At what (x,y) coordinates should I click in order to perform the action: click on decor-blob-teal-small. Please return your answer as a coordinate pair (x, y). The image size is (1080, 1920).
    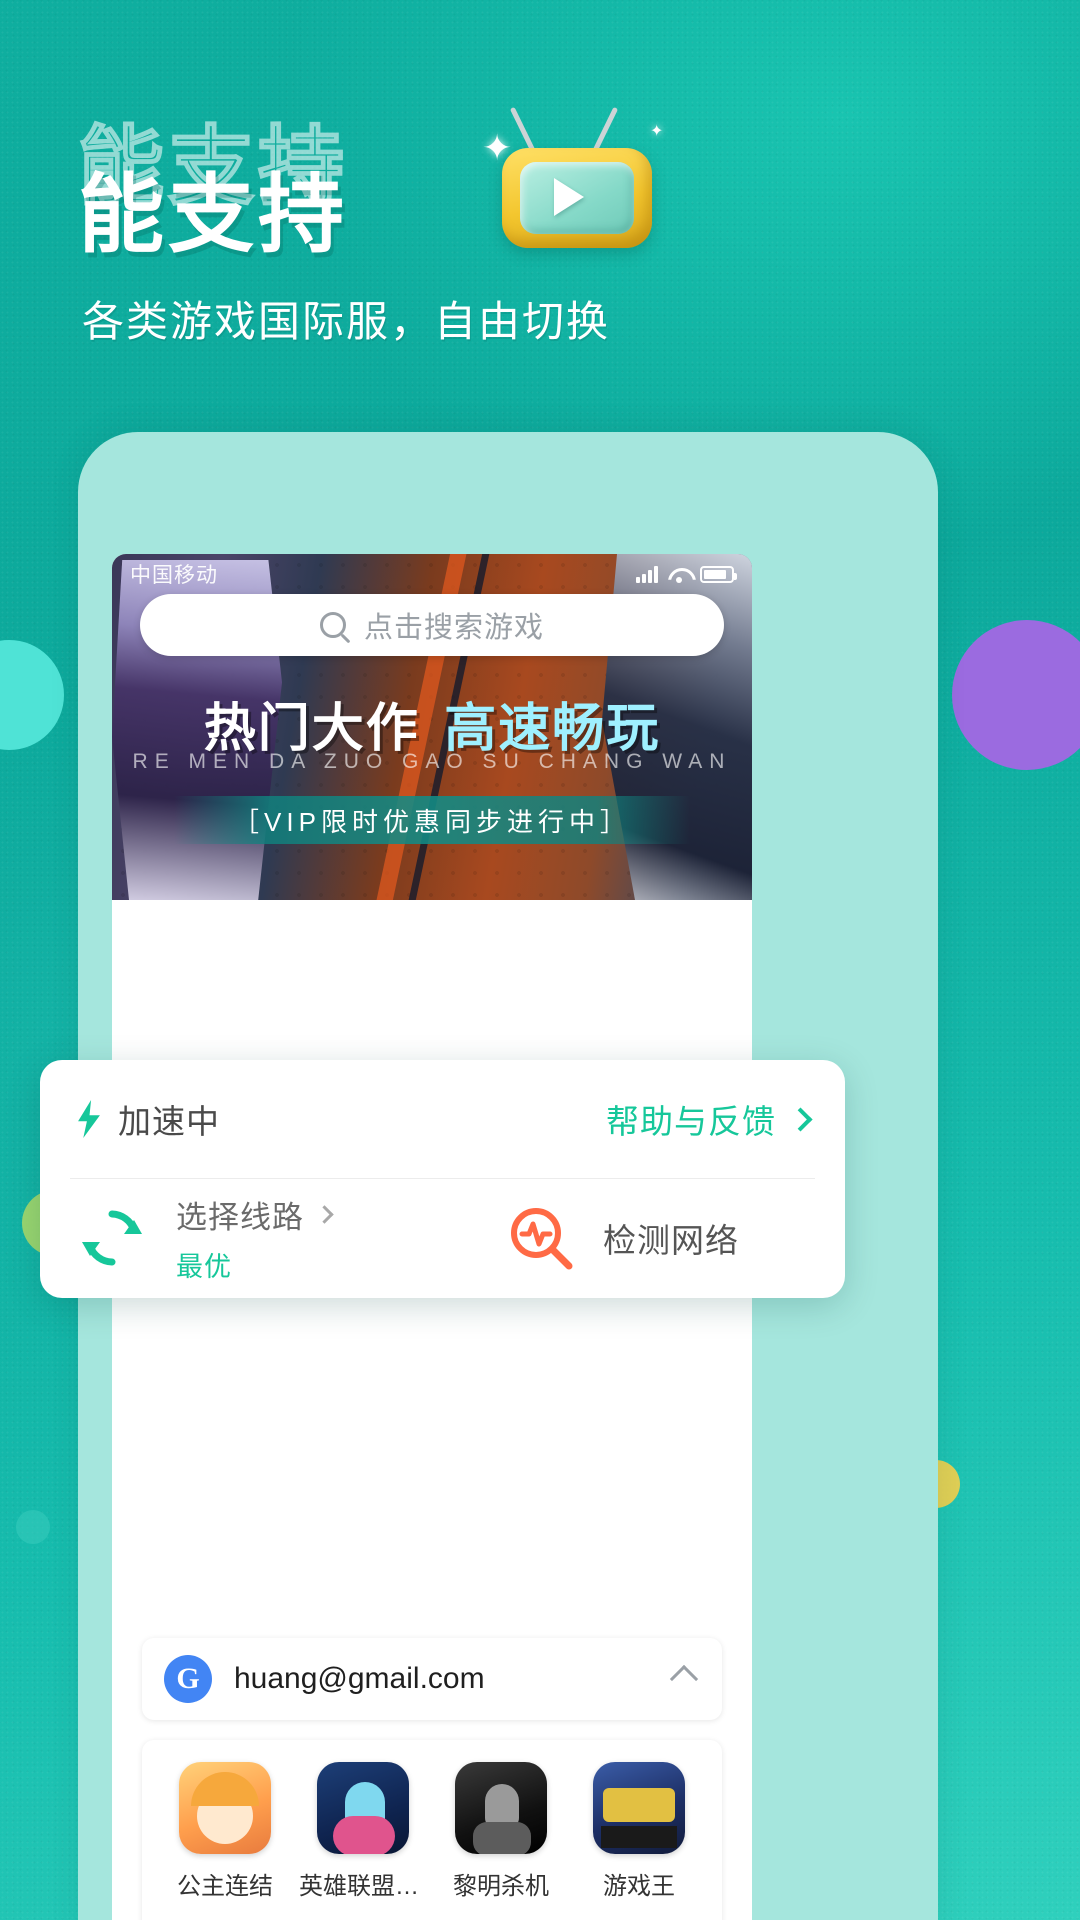
    Looking at the image, I should click on (33, 1527).